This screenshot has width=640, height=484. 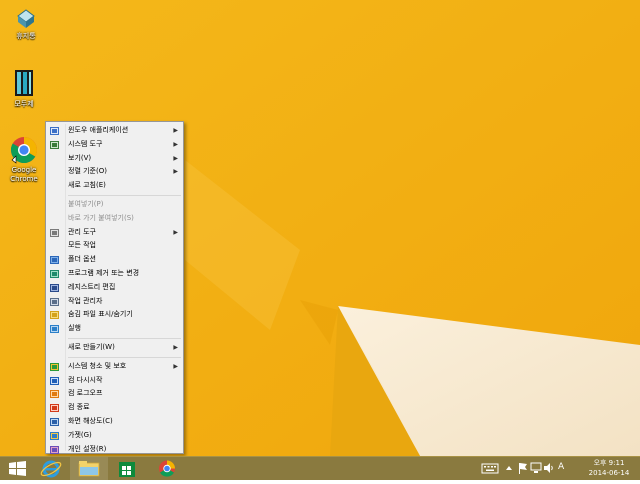 What do you see at coordinates (54, 421) in the screenshot?
I see `display-icon` at bounding box center [54, 421].